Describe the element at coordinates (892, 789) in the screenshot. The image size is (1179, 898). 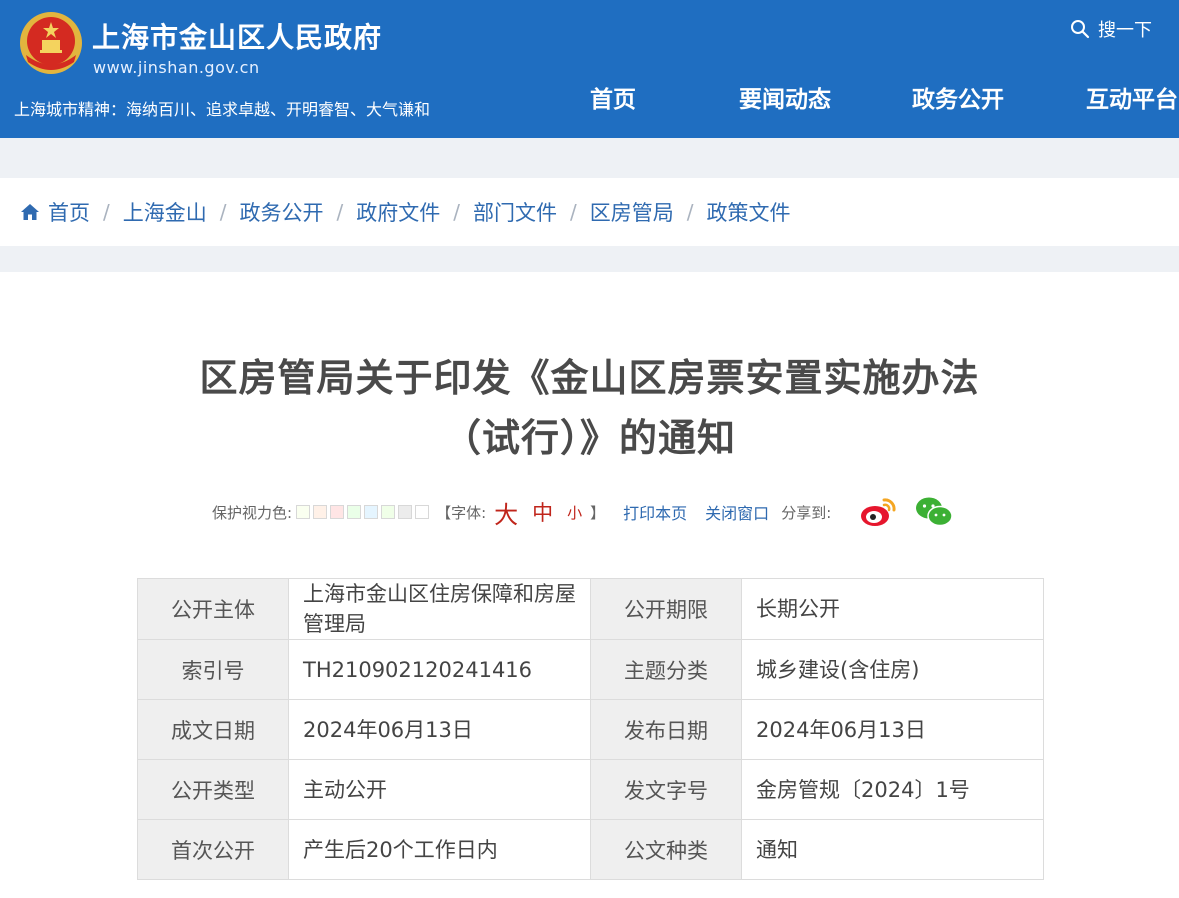
I see `info-value: 金房管规〔2024〕1号` at that location.